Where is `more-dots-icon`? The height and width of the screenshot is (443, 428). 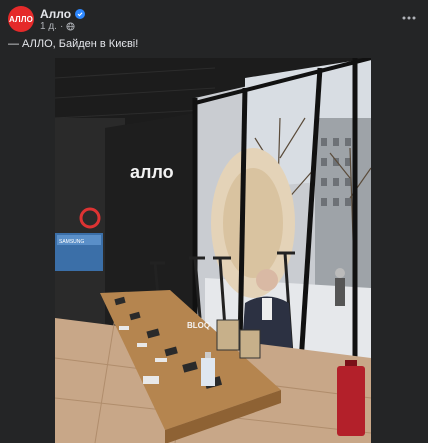
more-dots-icon is located at coordinates (409, 18).